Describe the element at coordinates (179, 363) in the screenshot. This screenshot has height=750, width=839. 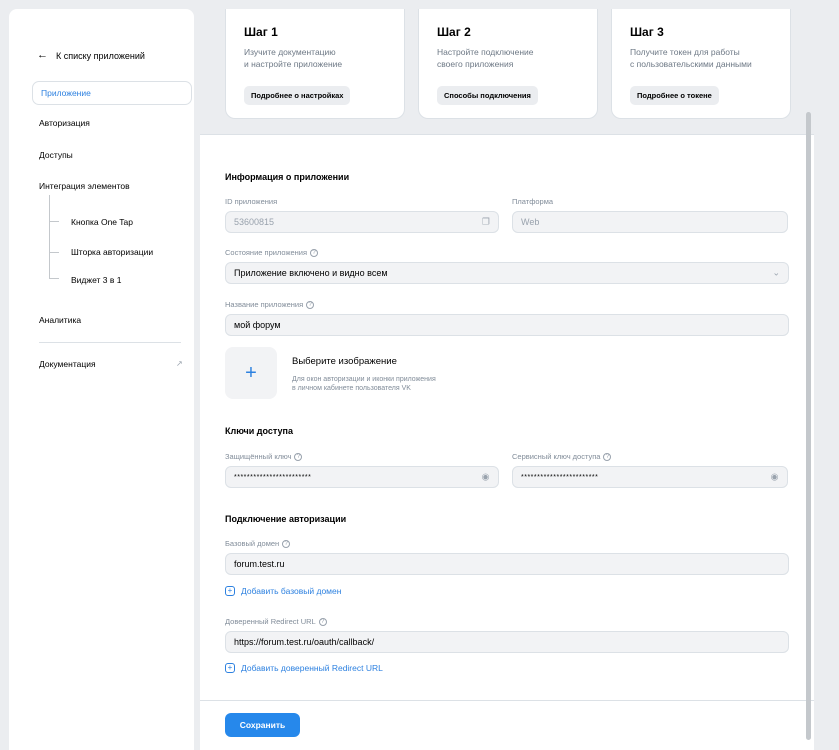
I see `external-link-icon: ↗` at that location.